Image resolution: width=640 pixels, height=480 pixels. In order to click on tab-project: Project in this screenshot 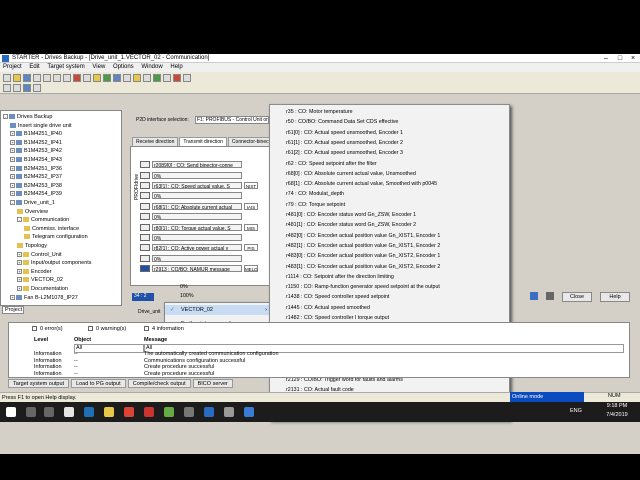, I will do `click(13, 310)`.